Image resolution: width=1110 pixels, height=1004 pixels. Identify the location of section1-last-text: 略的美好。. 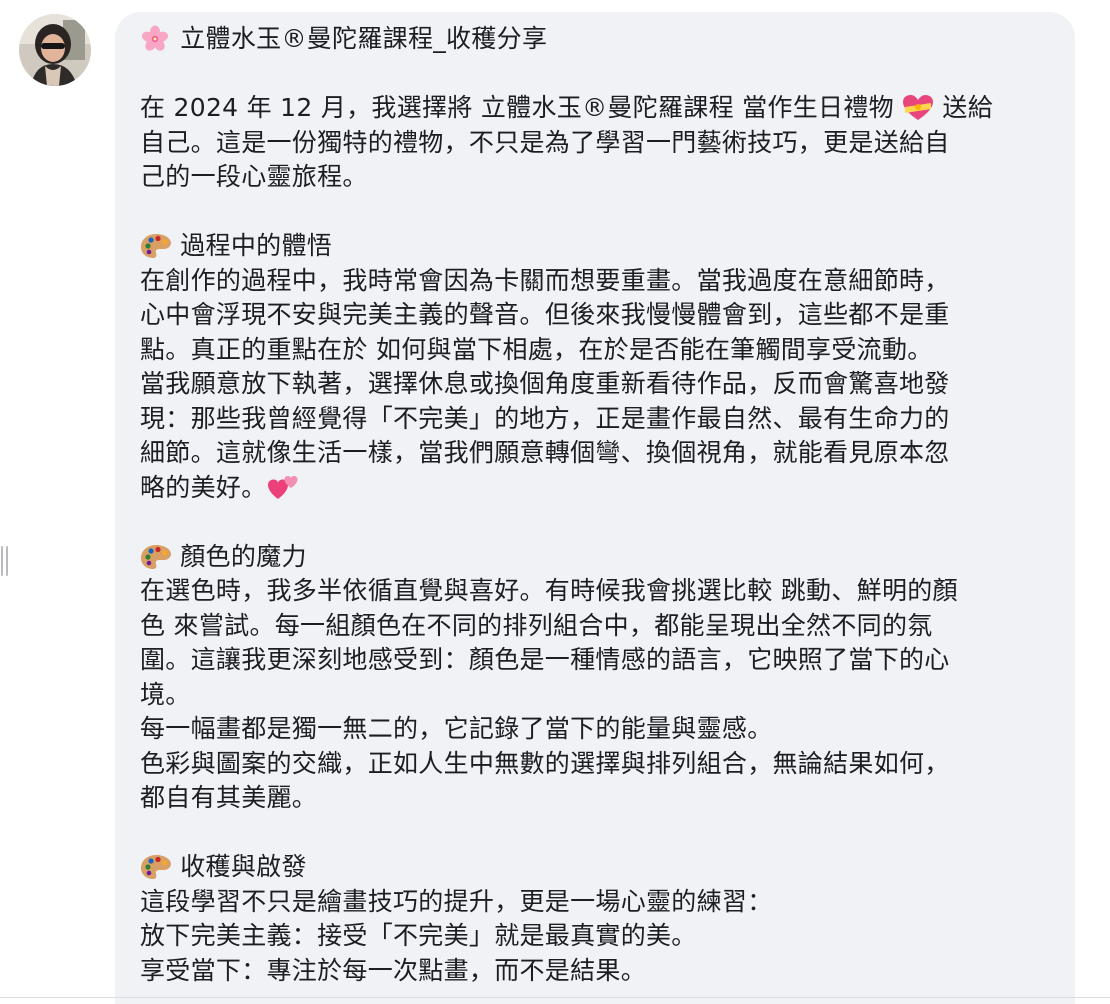
(203, 487).